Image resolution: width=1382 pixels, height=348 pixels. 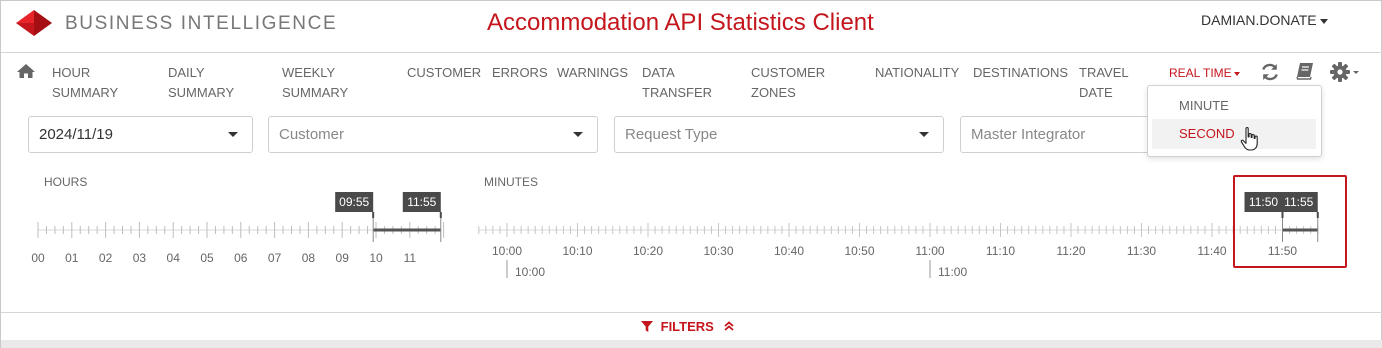 What do you see at coordinates (26, 71) in the screenshot?
I see `home-icon` at bounding box center [26, 71].